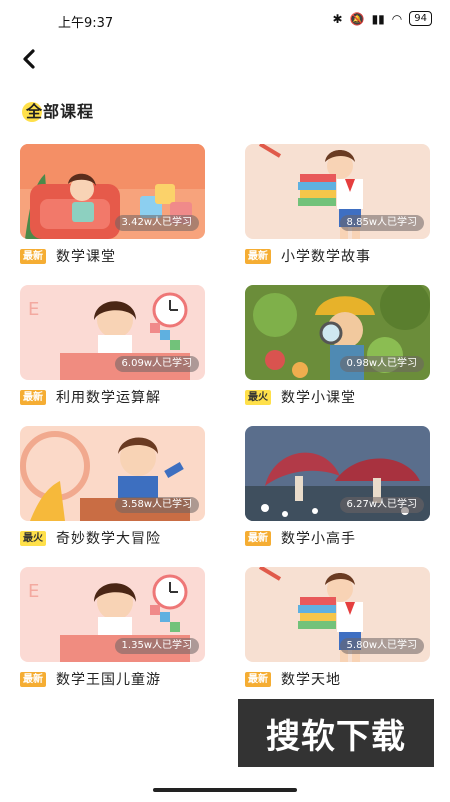  What do you see at coordinates (326, 256) in the screenshot?
I see `course-title: 小学数学故事` at bounding box center [326, 256].